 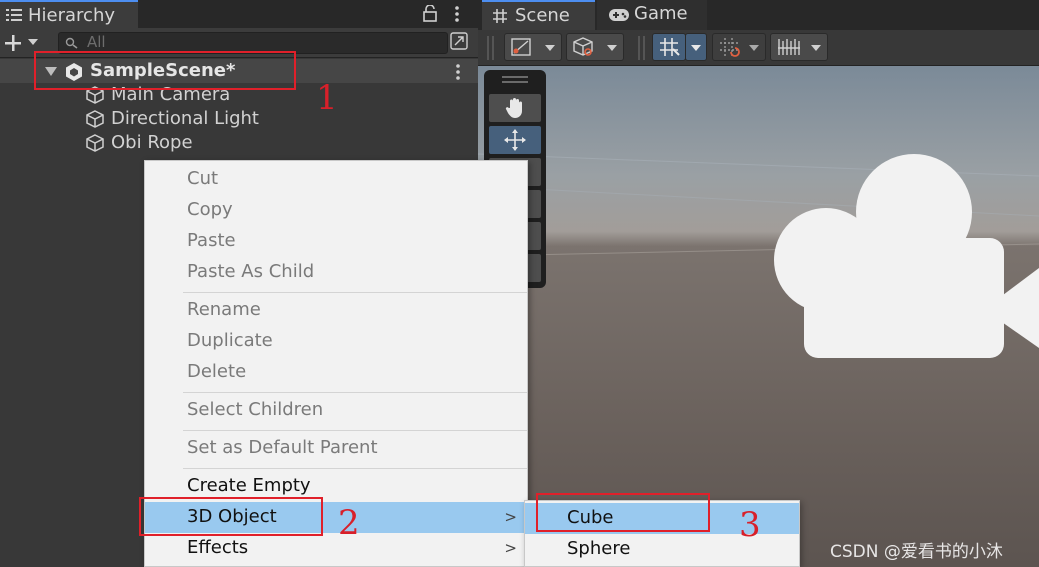 I want to click on lock-icon, so click(x=430, y=13).